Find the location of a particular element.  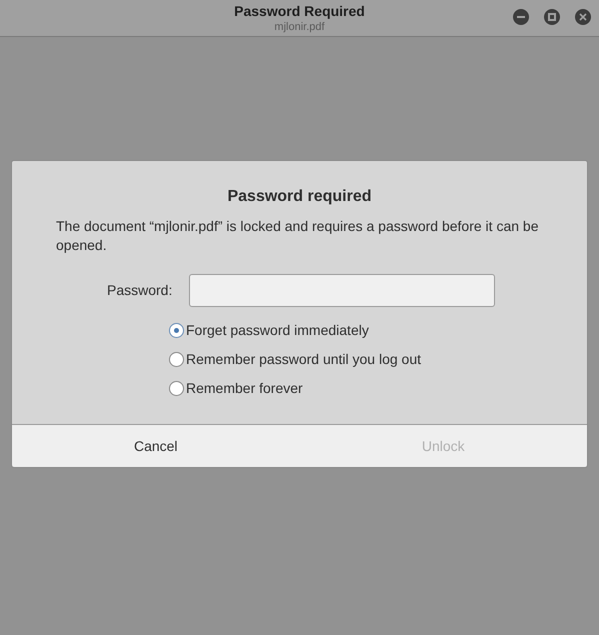

dialog-button: Cancel is located at coordinates (156, 446).